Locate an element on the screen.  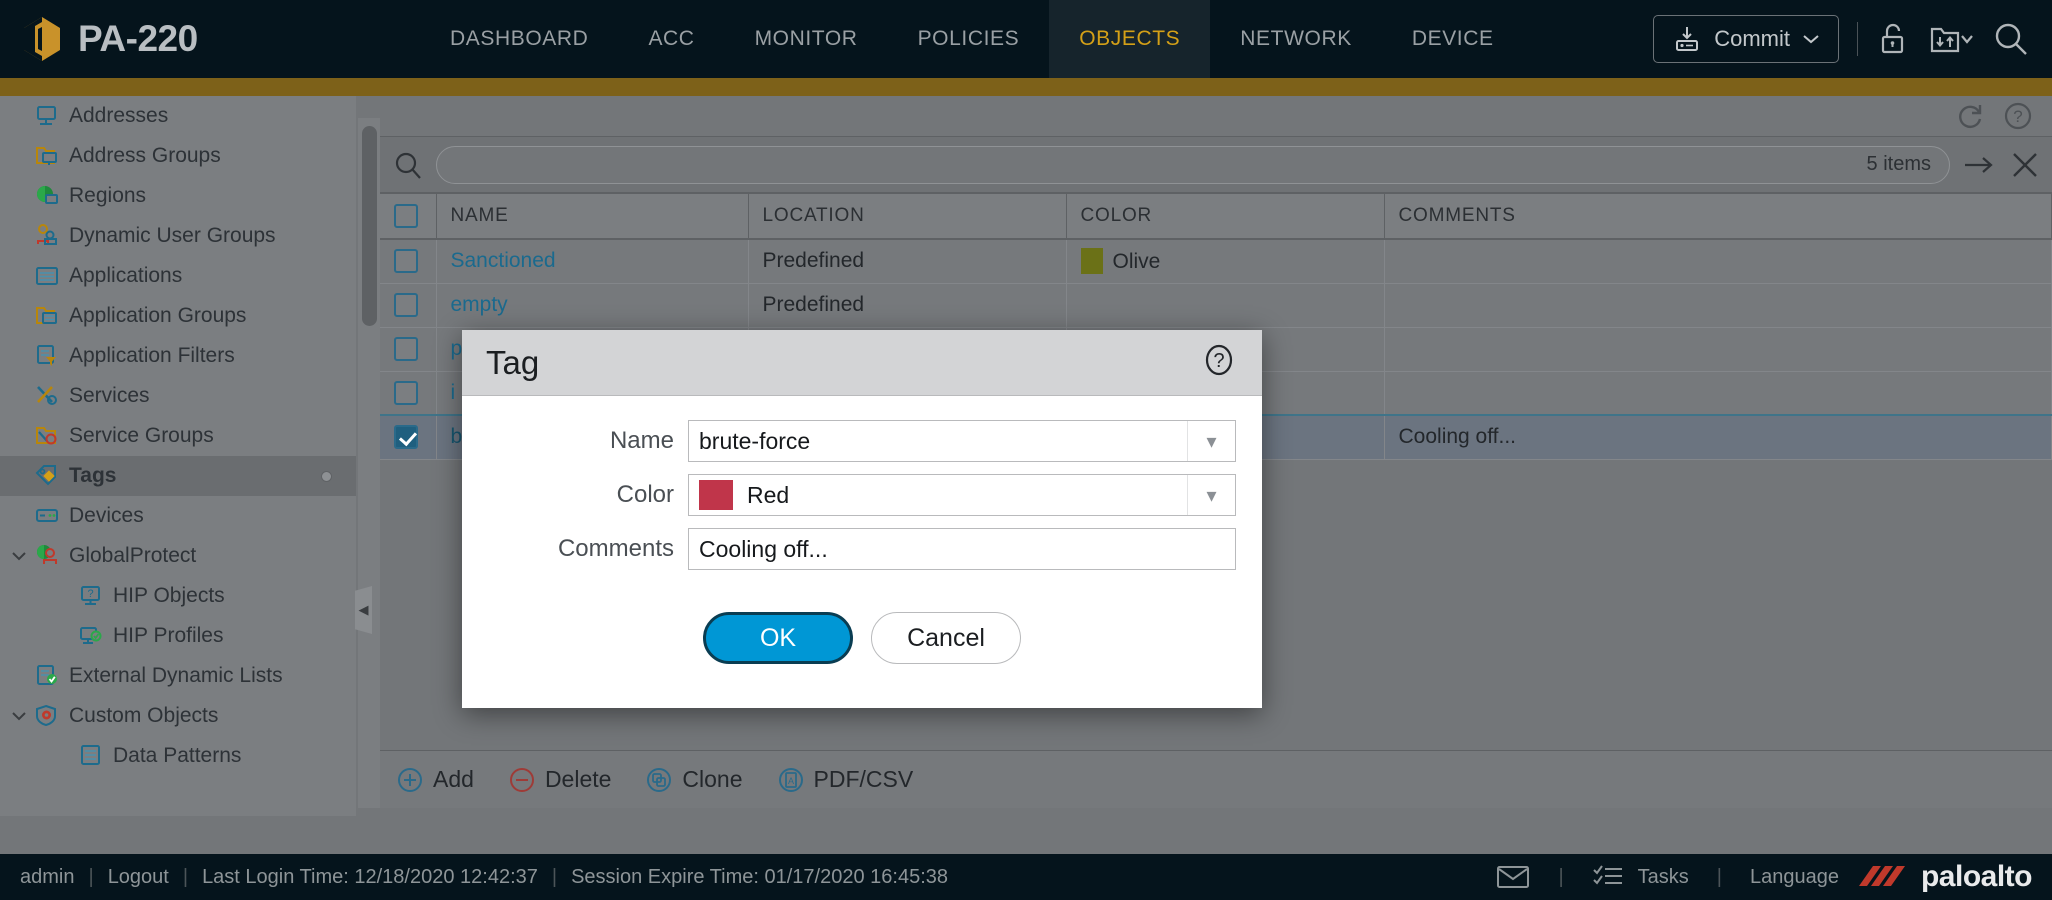
gold-accent-bar is located at coordinates (1026, 87).